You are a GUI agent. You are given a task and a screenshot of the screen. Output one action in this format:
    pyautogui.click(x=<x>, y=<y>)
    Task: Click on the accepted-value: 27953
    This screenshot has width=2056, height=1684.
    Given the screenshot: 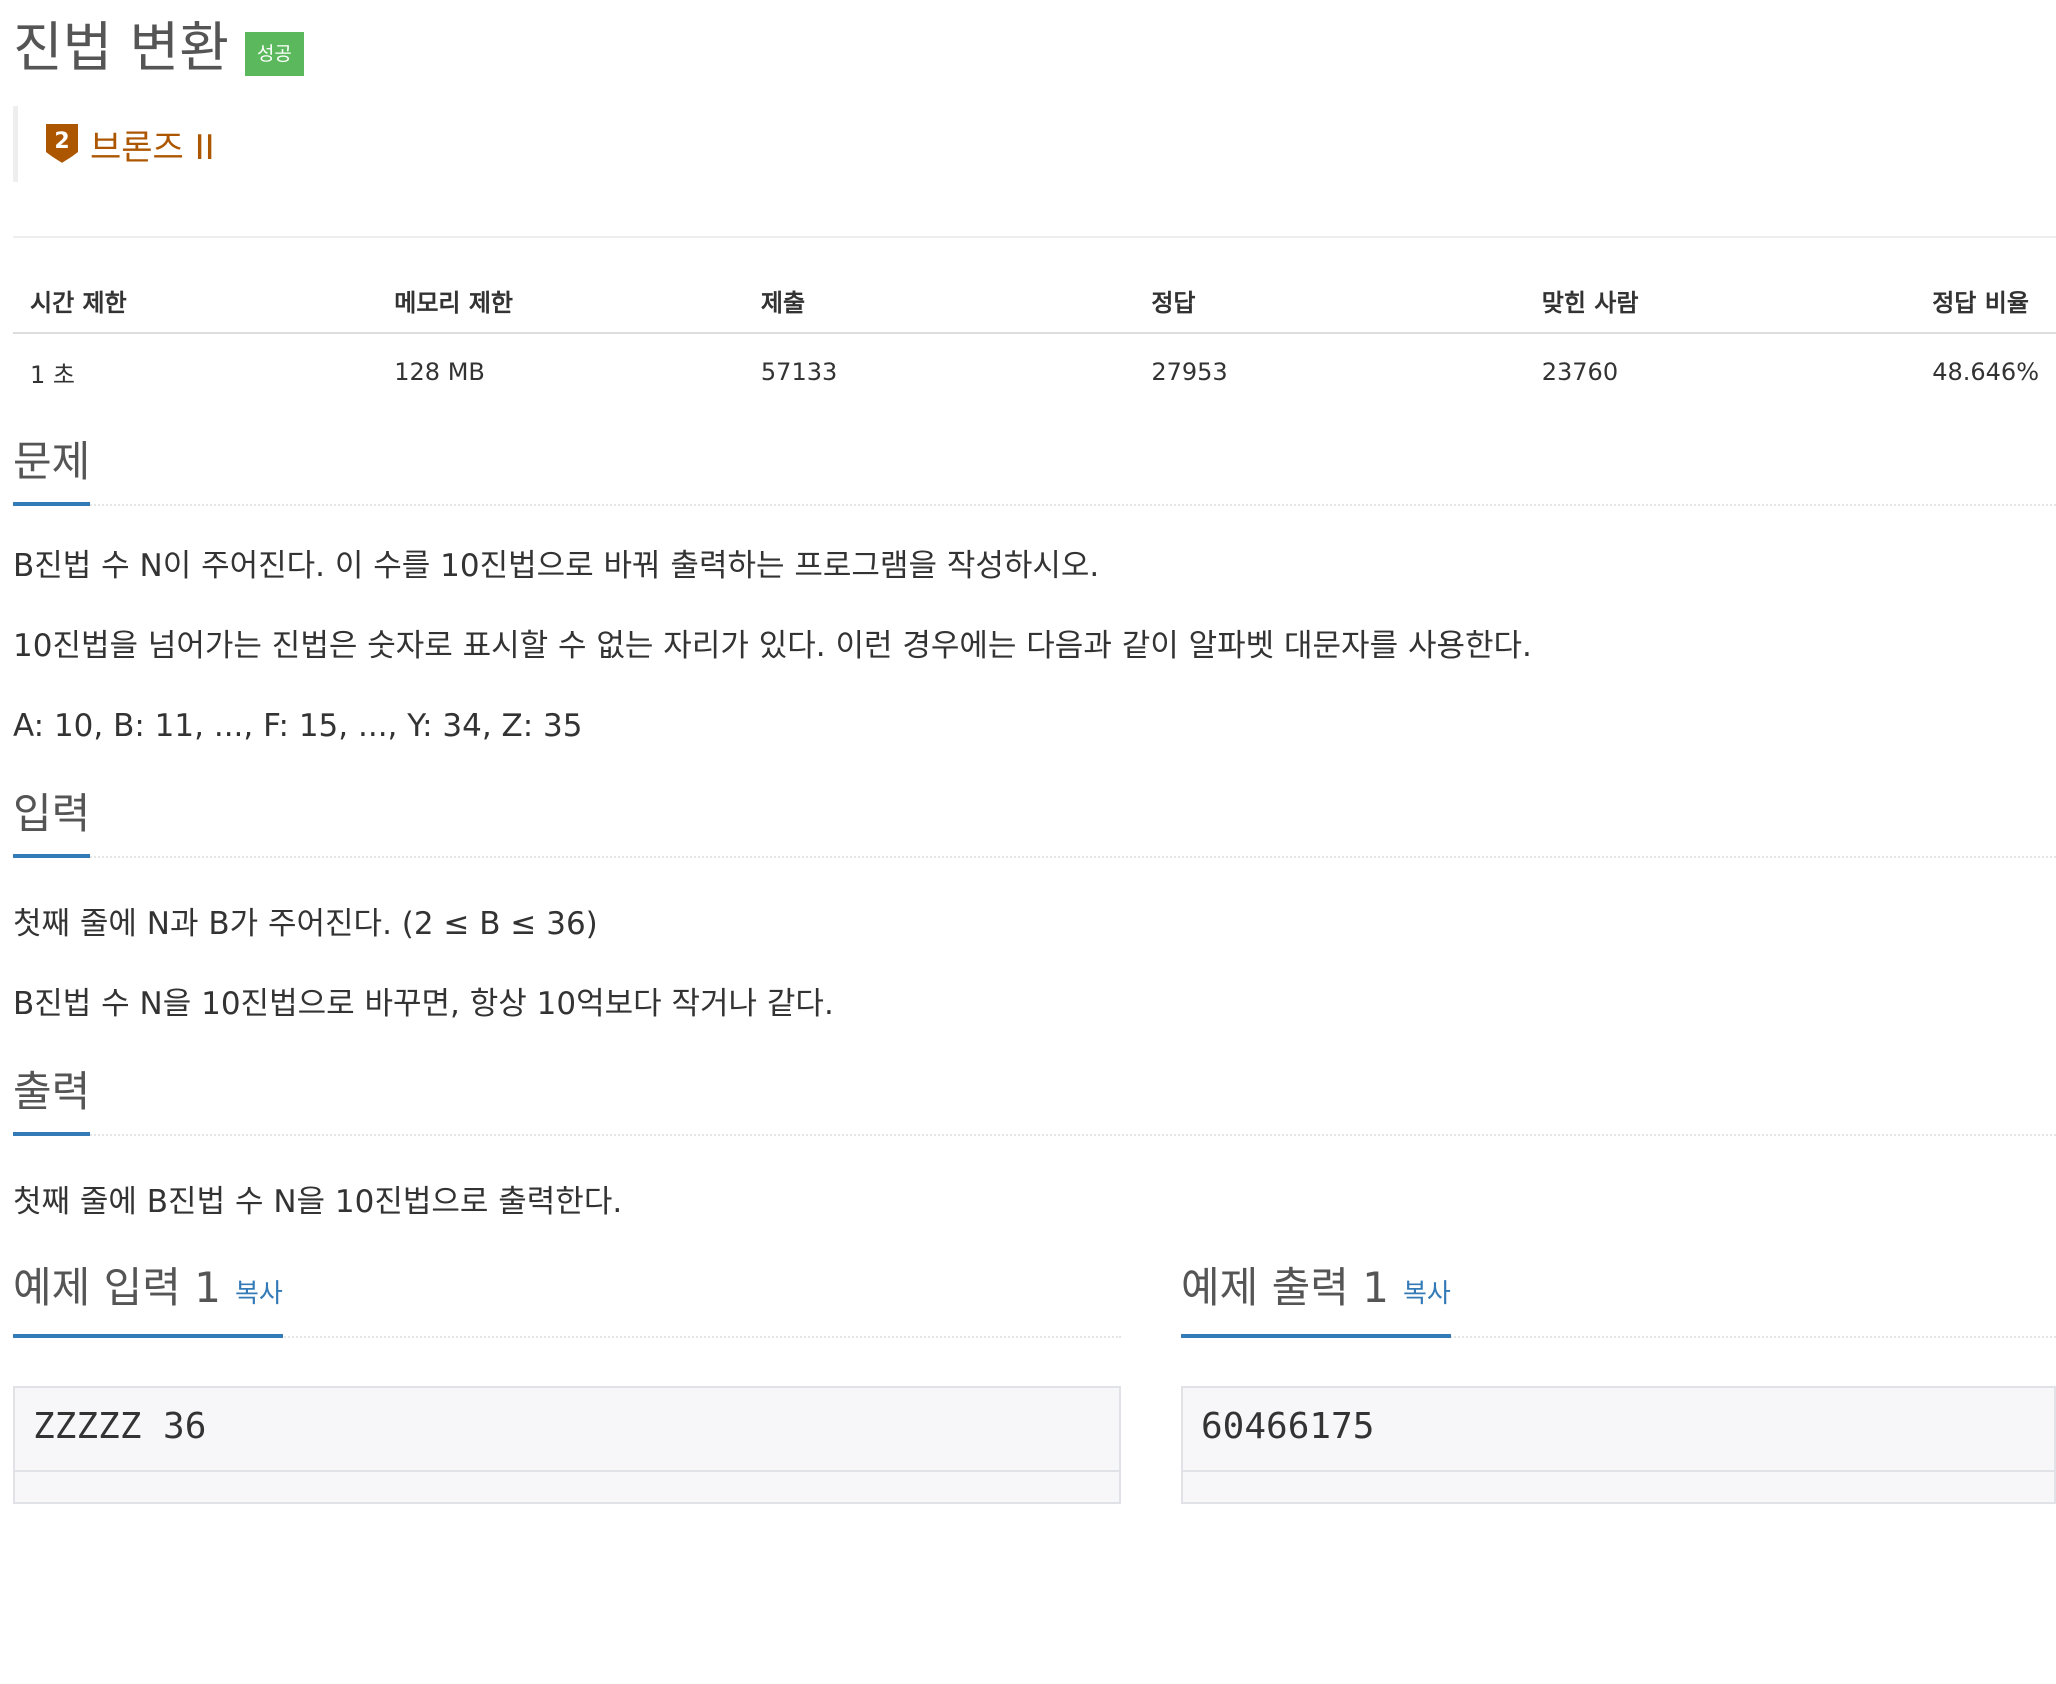 What is the action you would take?
    pyautogui.click(x=1329, y=361)
    